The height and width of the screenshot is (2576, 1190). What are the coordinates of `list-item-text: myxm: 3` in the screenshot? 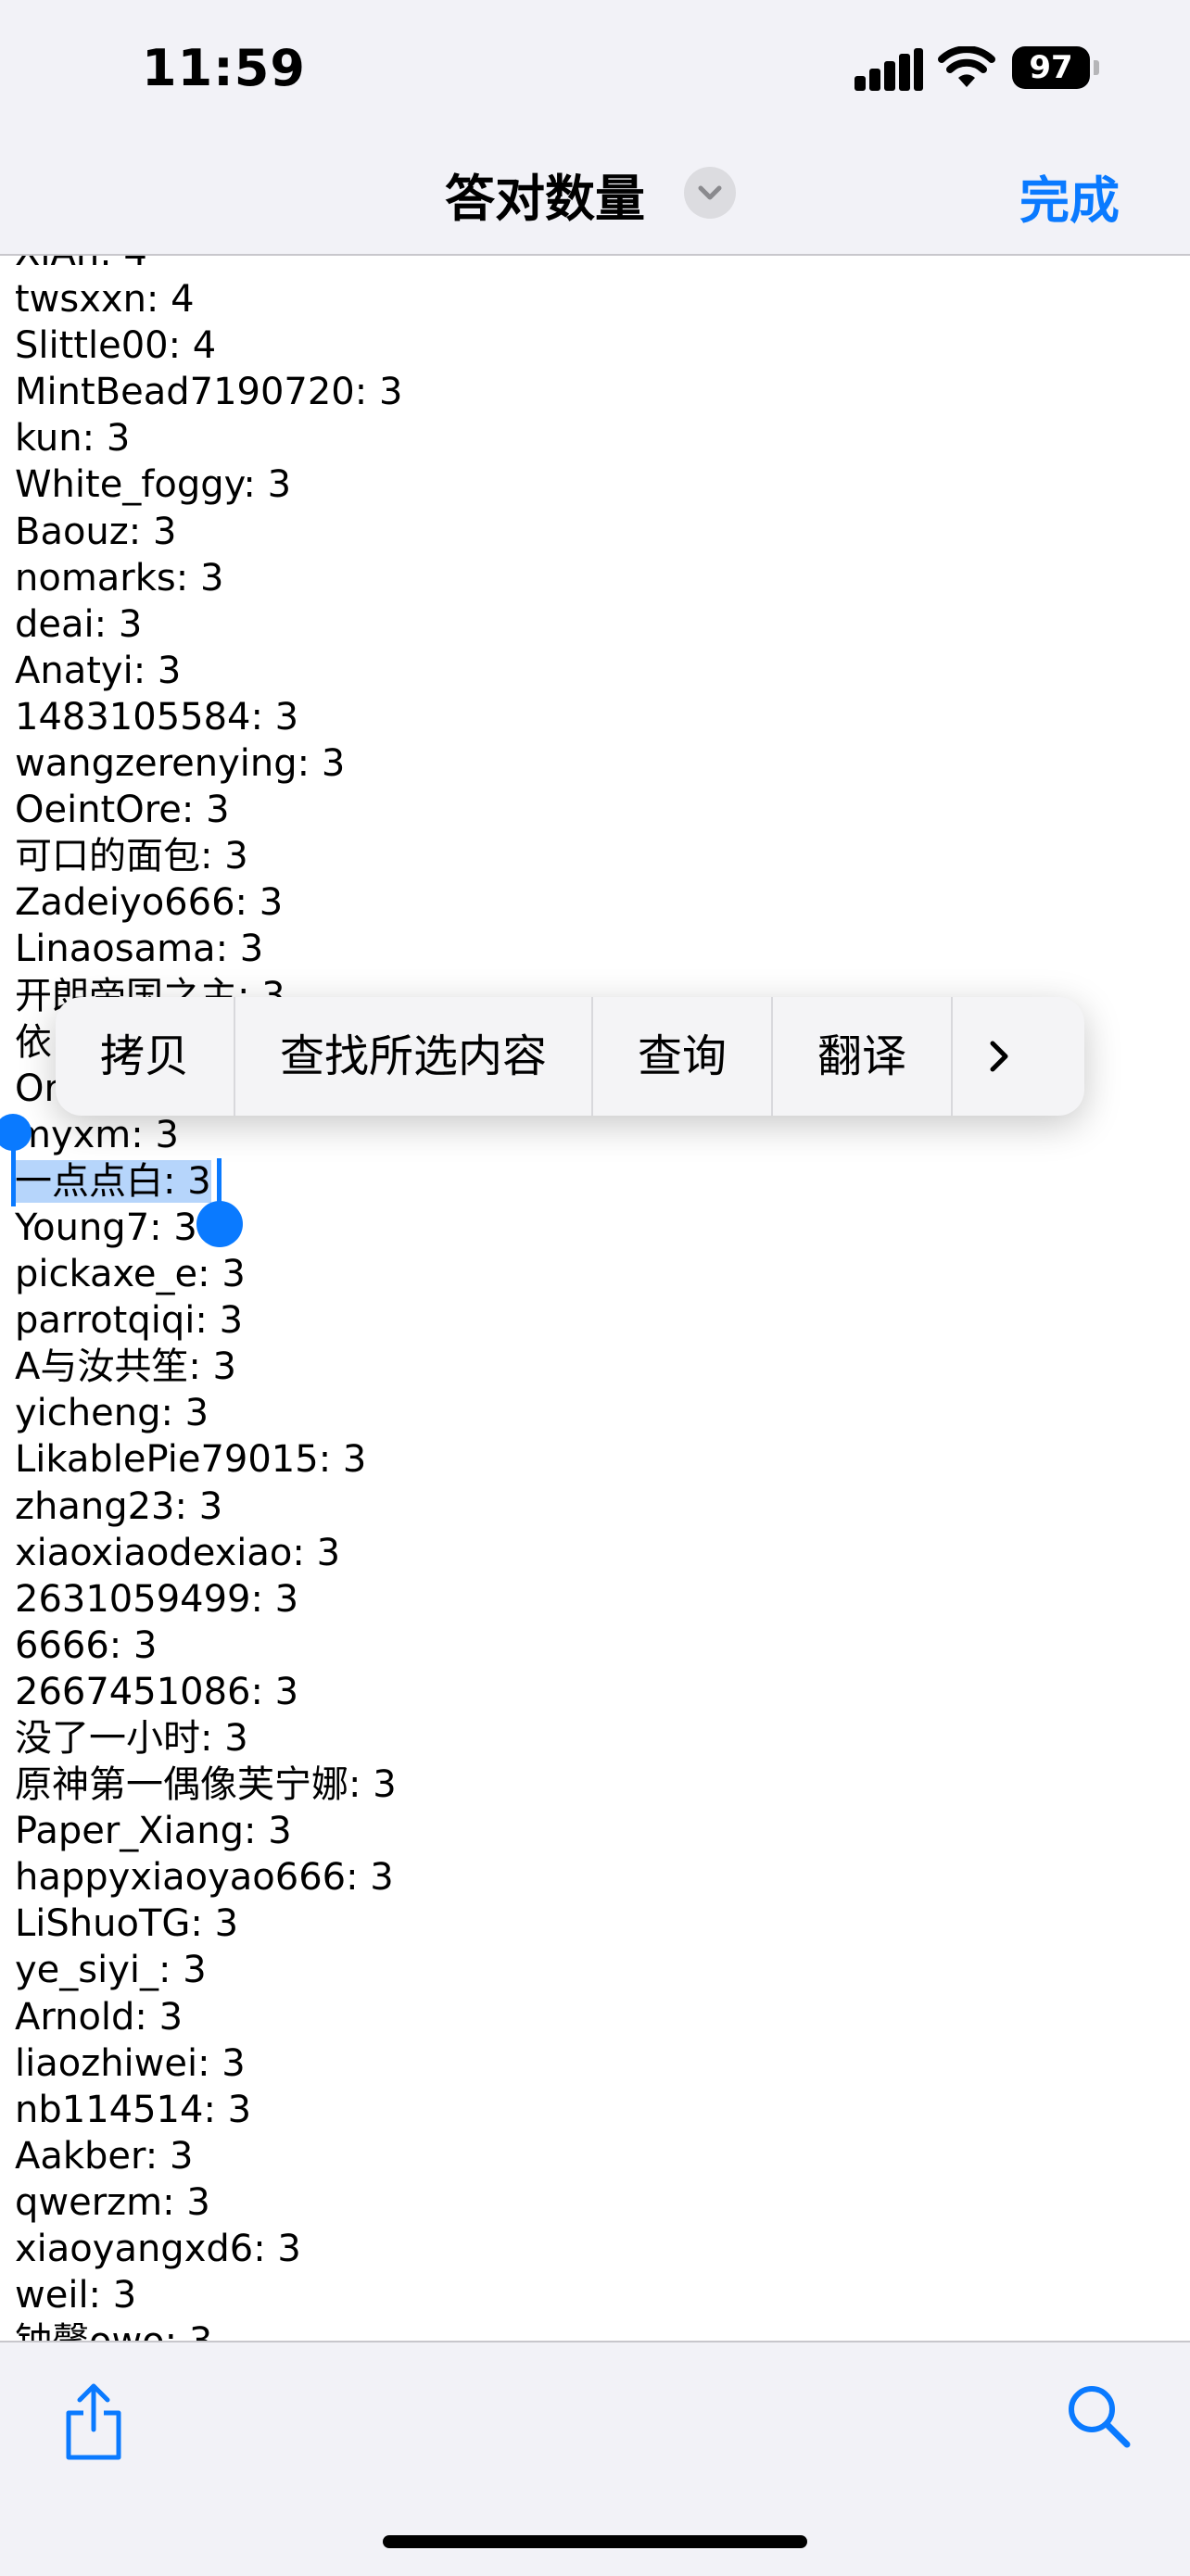 It's located at (97, 1134).